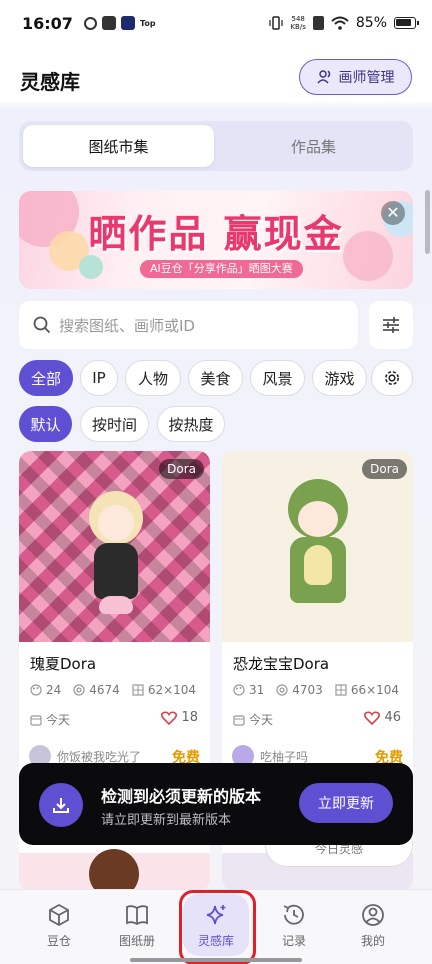 This screenshot has height=964, width=432. I want to click on category-chip-all: 全部, so click(46, 378).